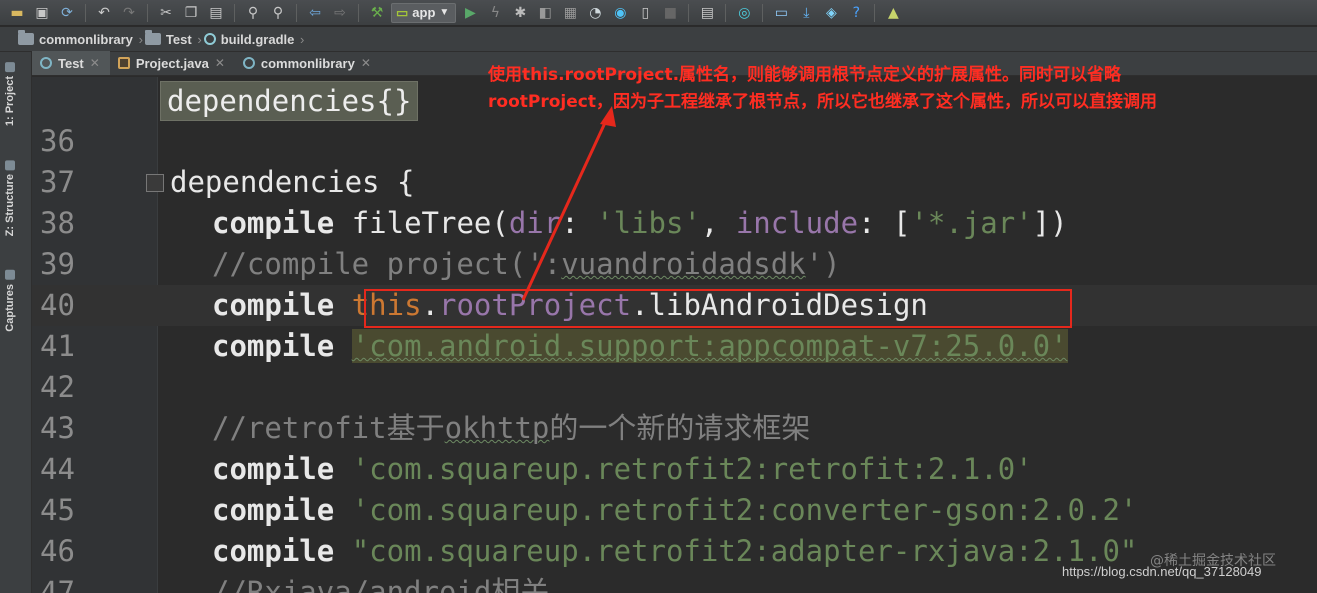  Describe the element at coordinates (129, 13) in the screenshot. I see `redo-icon: ↷` at that location.